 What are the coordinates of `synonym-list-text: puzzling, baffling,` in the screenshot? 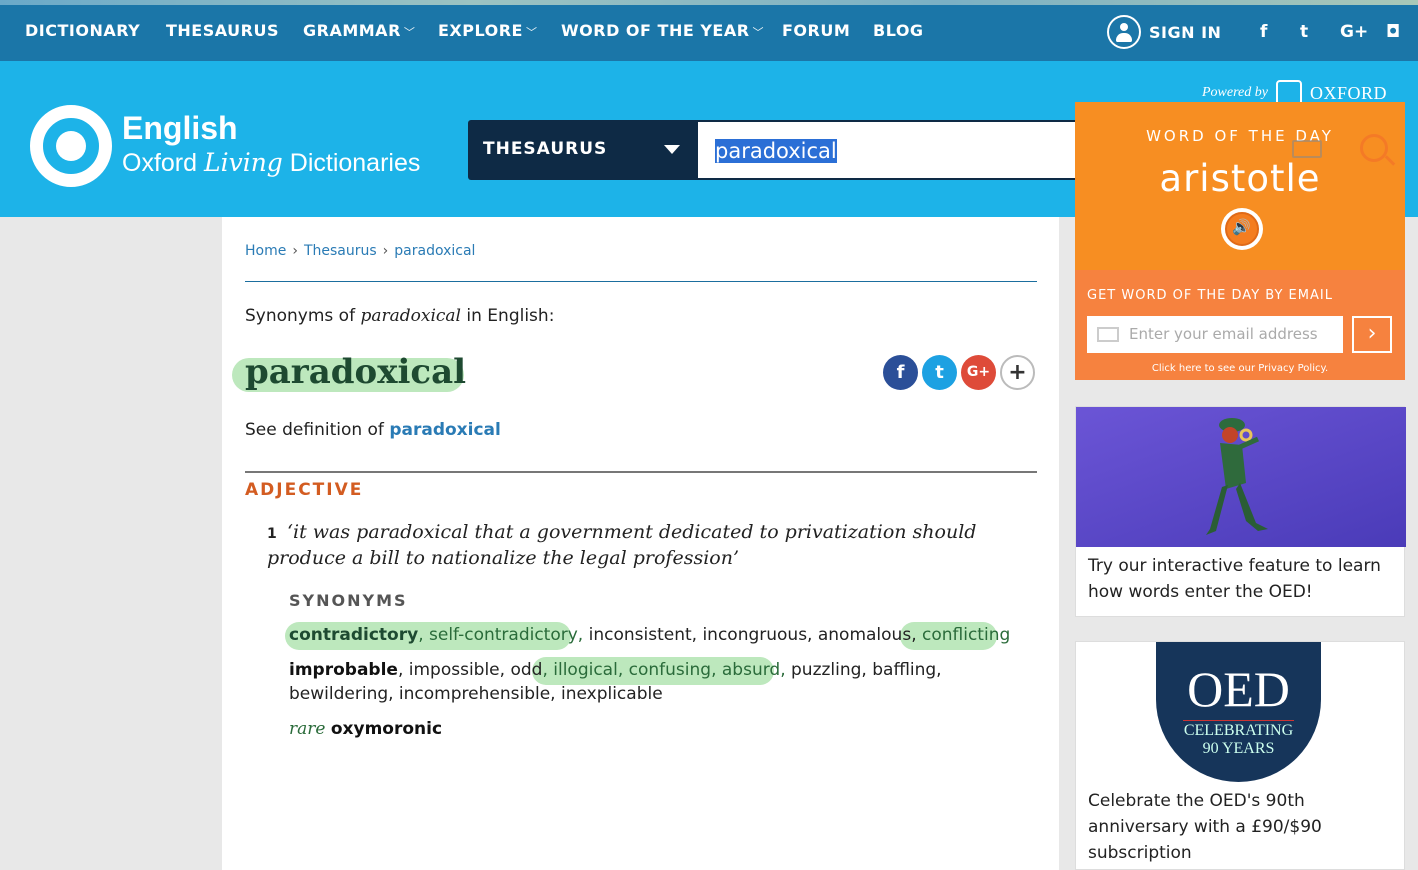 It's located at (863, 670).